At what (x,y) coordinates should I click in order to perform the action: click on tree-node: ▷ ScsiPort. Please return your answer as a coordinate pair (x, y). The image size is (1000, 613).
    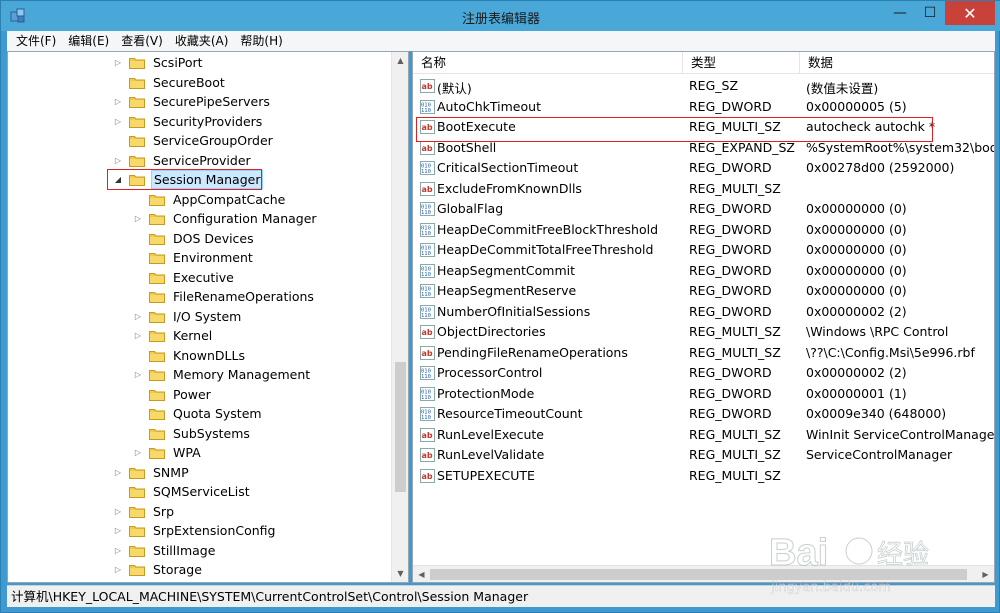
    Looking at the image, I should click on (158, 62).